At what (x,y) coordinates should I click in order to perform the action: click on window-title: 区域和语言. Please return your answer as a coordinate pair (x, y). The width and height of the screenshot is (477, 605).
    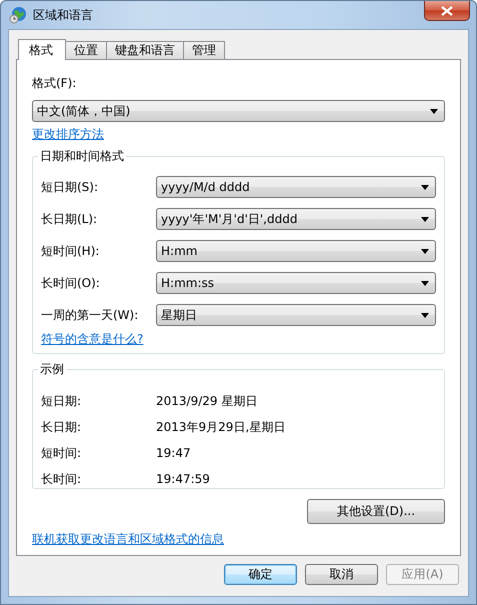
    Looking at the image, I should click on (63, 15).